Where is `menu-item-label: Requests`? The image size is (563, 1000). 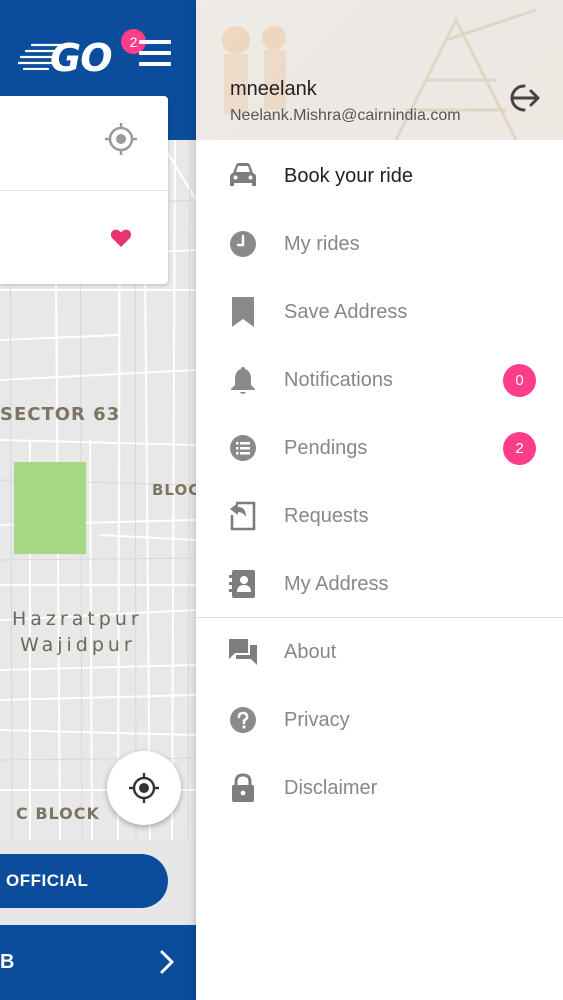
menu-item-label: Requests is located at coordinates (326, 515).